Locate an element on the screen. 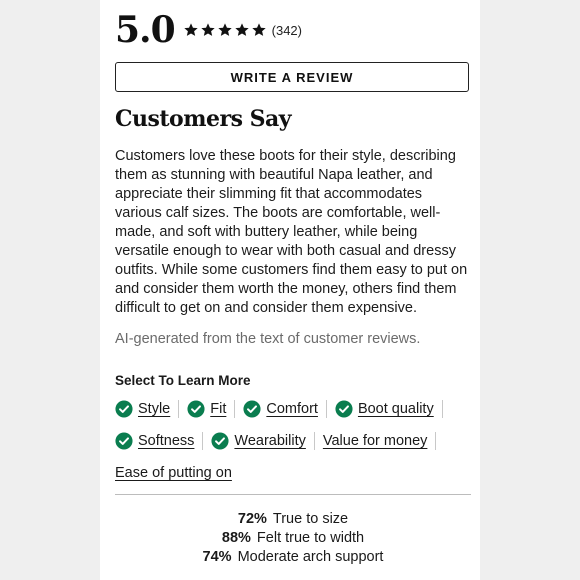 The image size is (580, 580). rating-score: 5.0 is located at coordinates (145, 30).